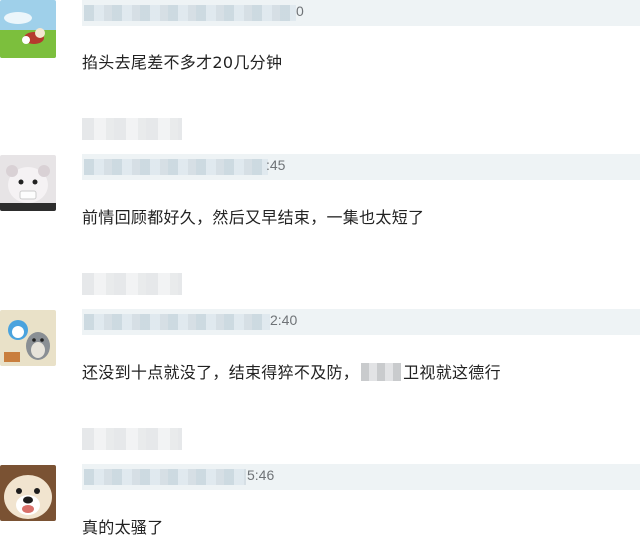 This screenshot has height=541, width=640. What do you see at coordinates (276, 165) in the screenshot?
I see `comment-time: :45` at bounding box center [276, 165].